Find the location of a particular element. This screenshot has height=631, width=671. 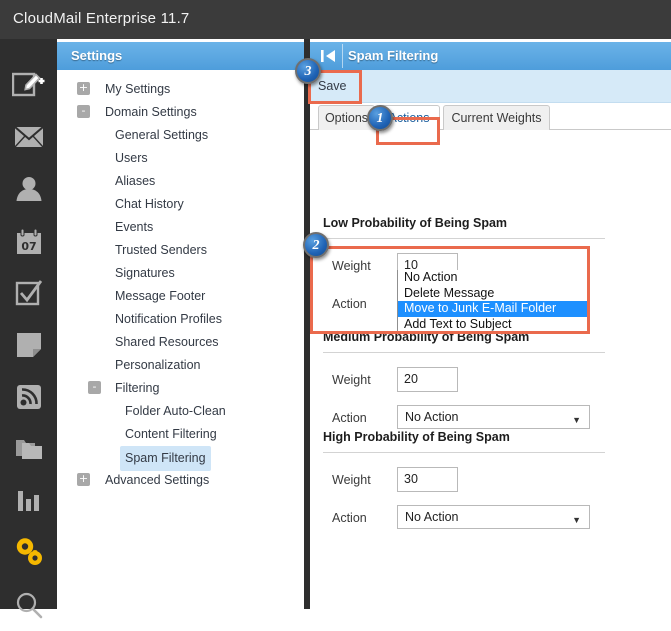

tree-item-label: Folder Auto-Clean is located at coordinates (175, 411).